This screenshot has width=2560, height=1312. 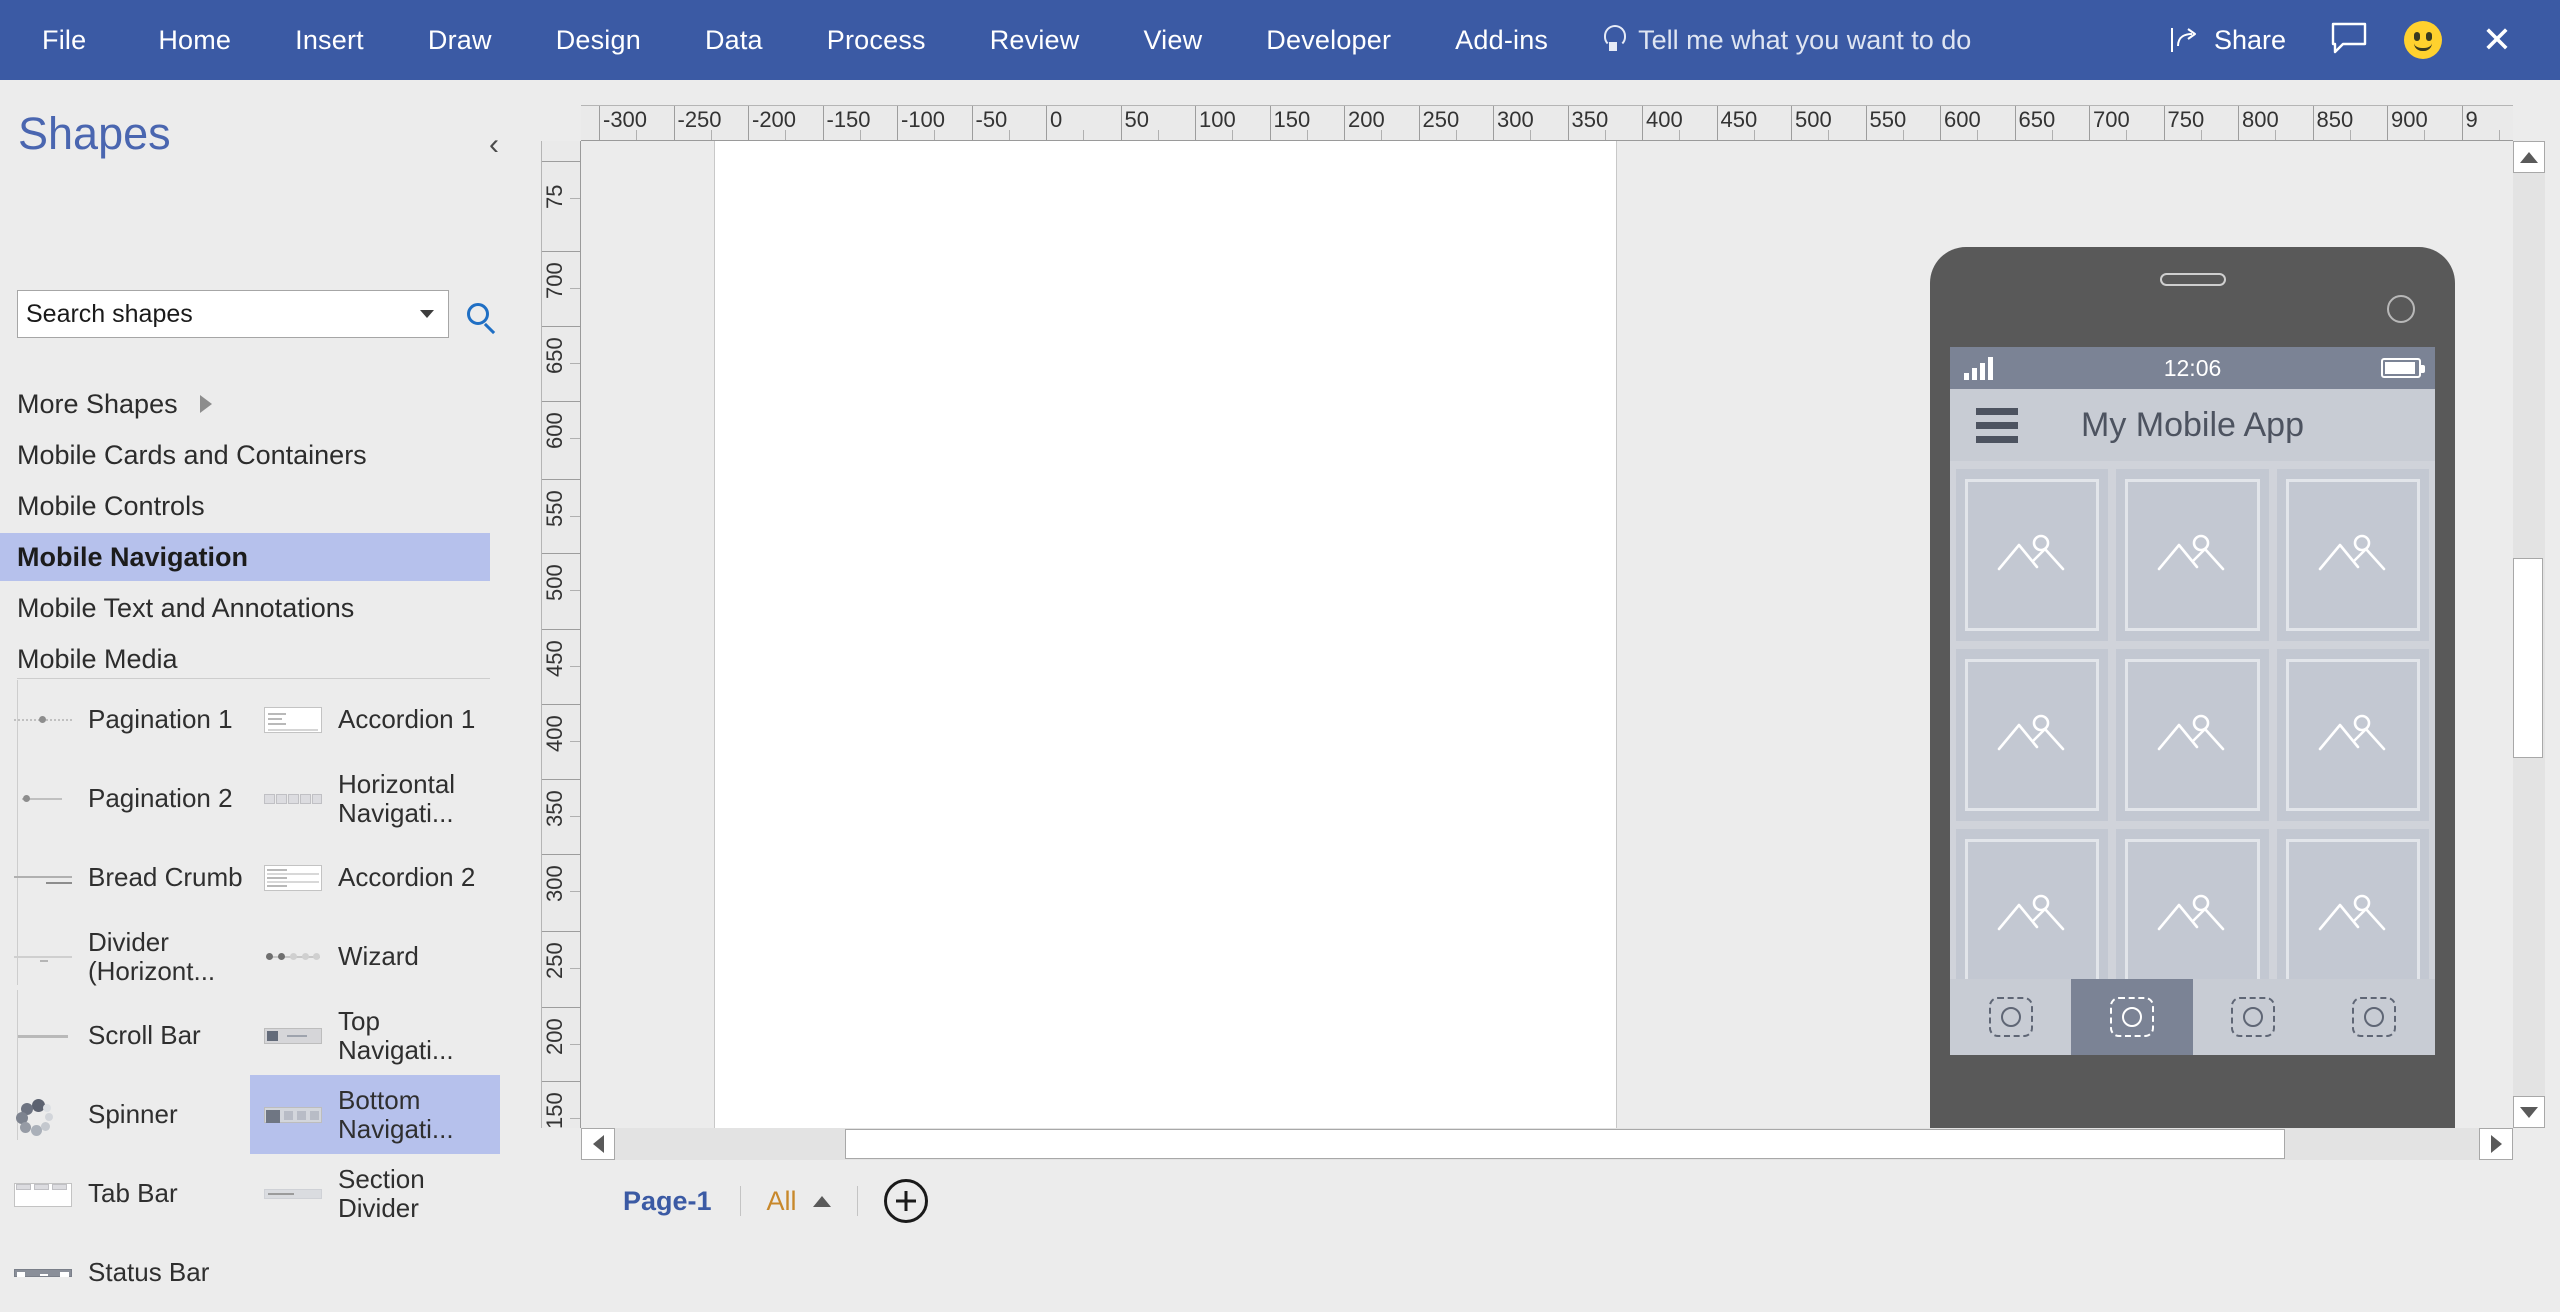 I want to click on pagination-1-thumb-icon, so click(x=43, y=720).